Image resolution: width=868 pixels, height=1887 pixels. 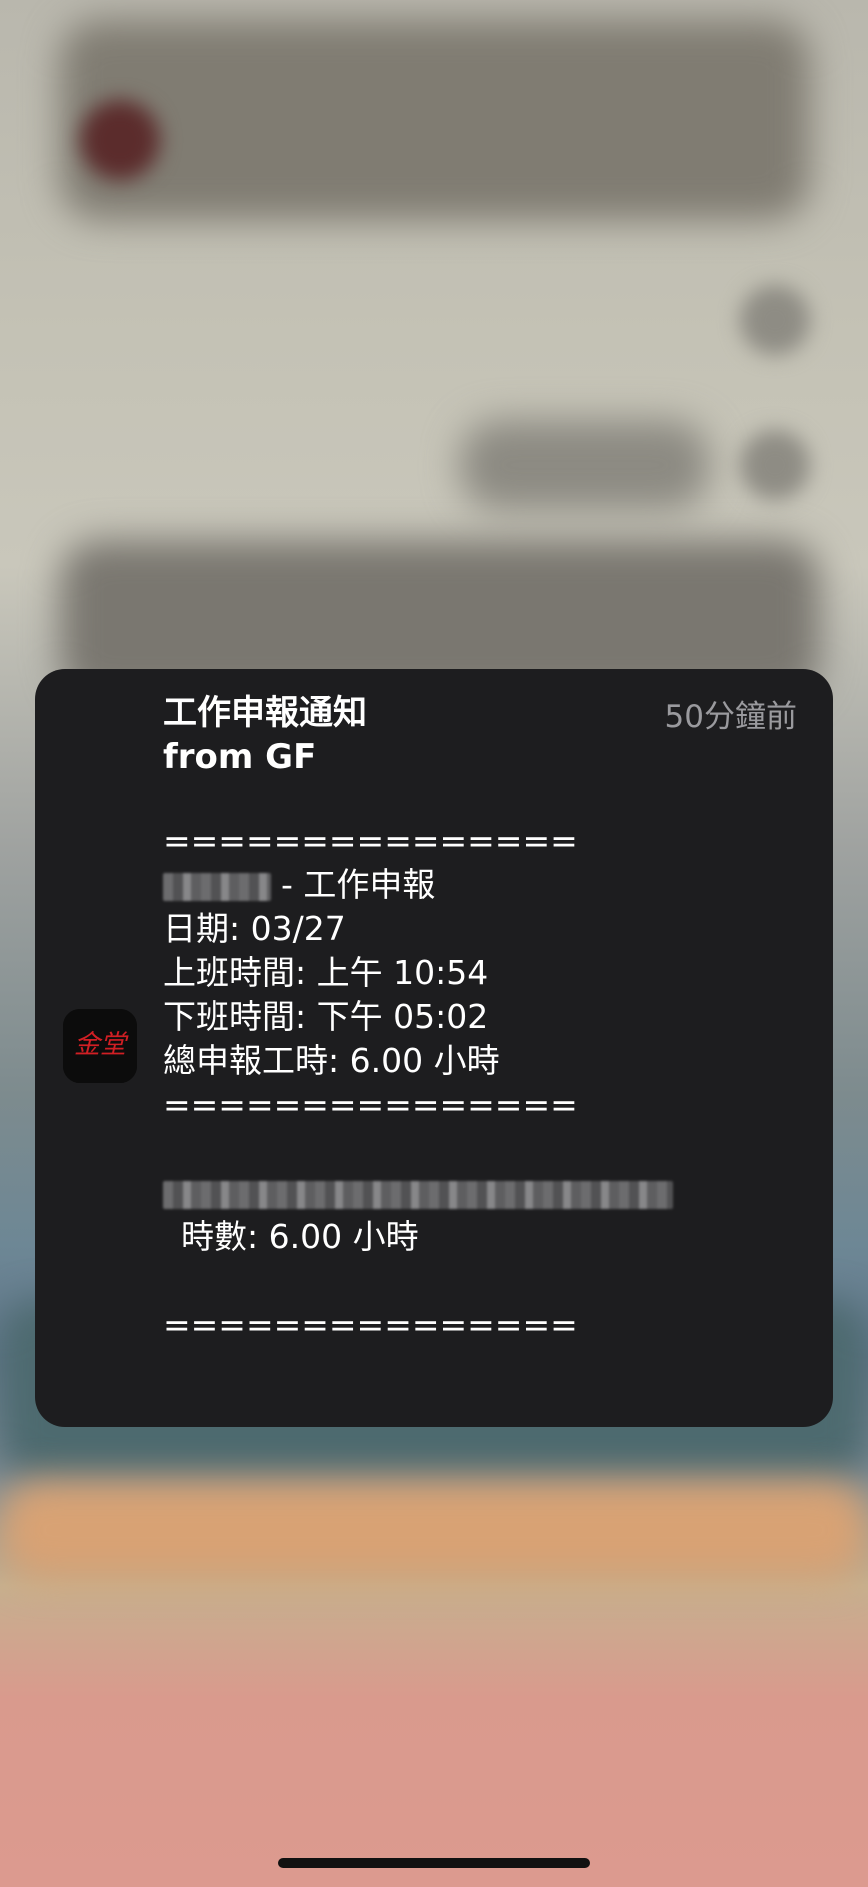 What do you see at coordinates (331, 1060) in the screenshot?
I see `total-hours-line: 總申報工時: 6.00 小時` at bounding box center [331, 1060].